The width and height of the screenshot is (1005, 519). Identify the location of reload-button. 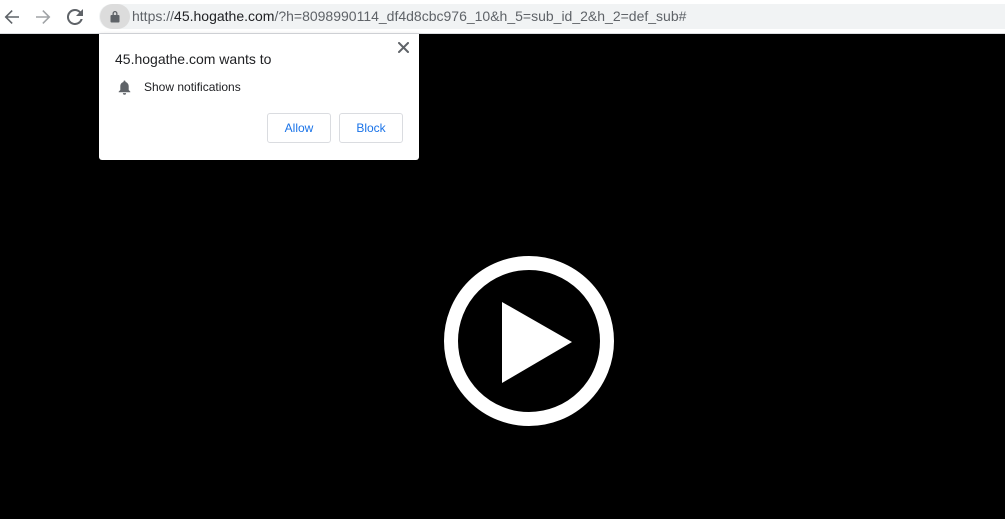
(75, 17).